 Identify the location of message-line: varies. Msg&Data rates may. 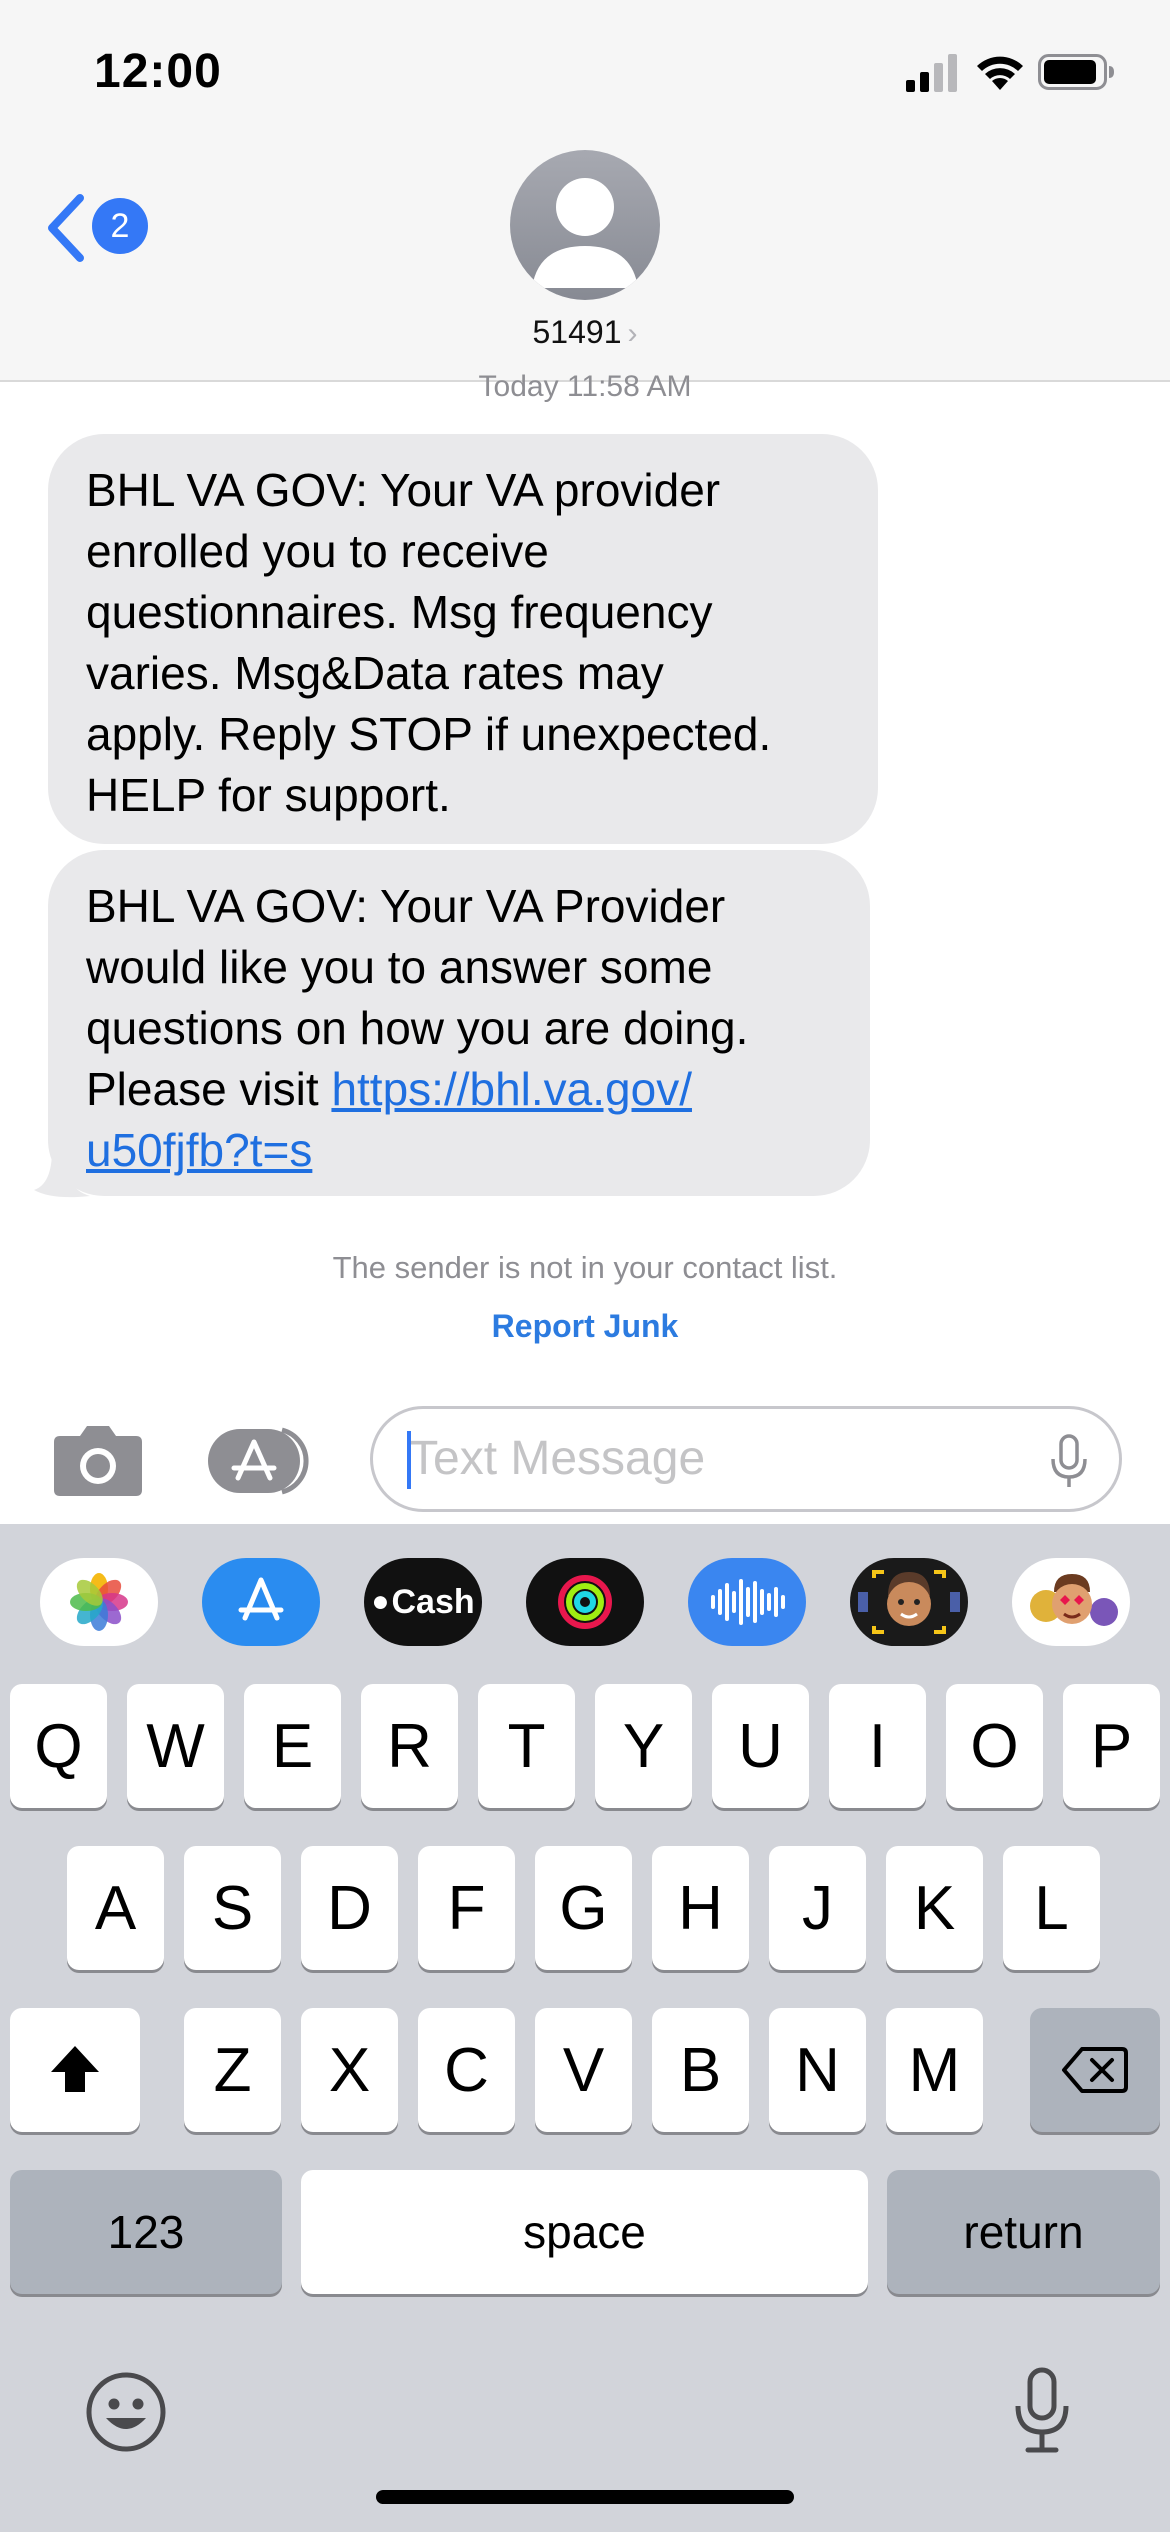
(375, 673).